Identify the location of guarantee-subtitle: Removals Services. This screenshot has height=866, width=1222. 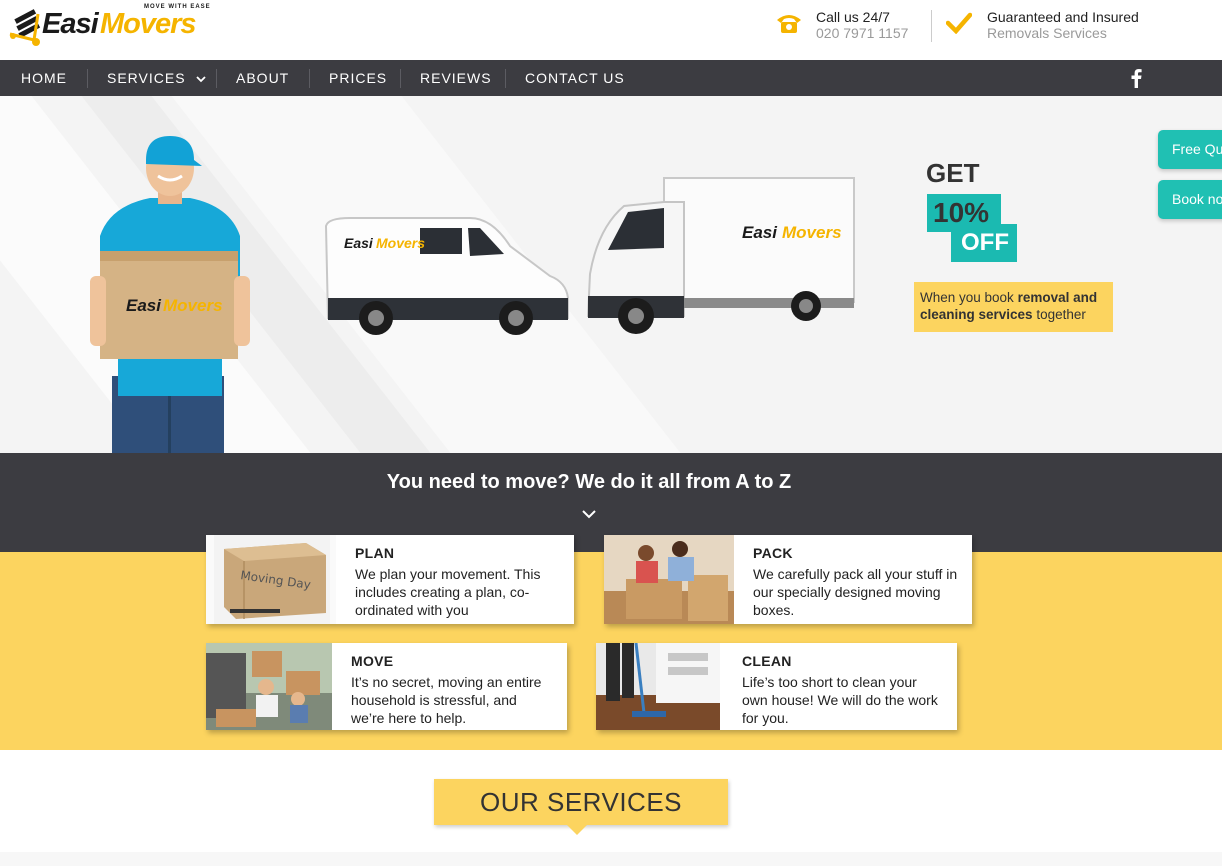
(1047, 33).